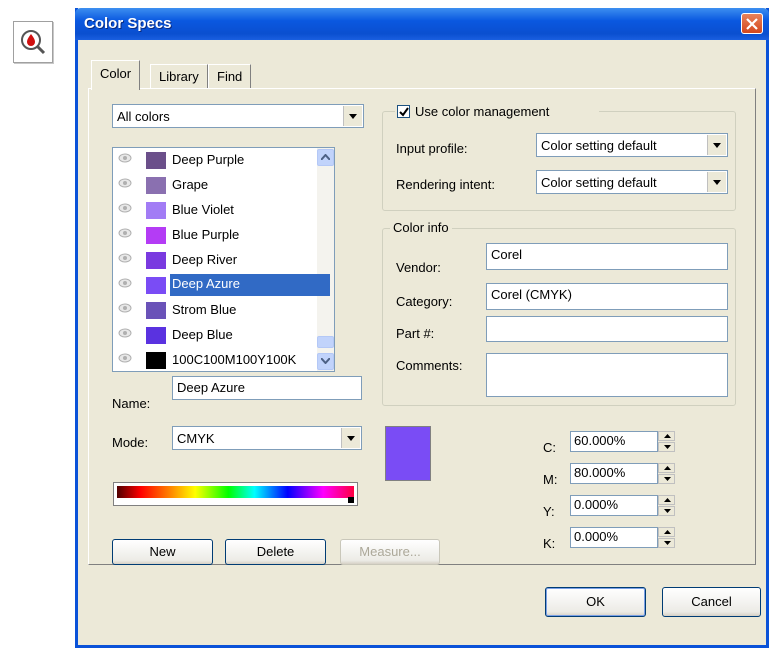  I want to click on comments-label: Comments:, so click(429, 365).